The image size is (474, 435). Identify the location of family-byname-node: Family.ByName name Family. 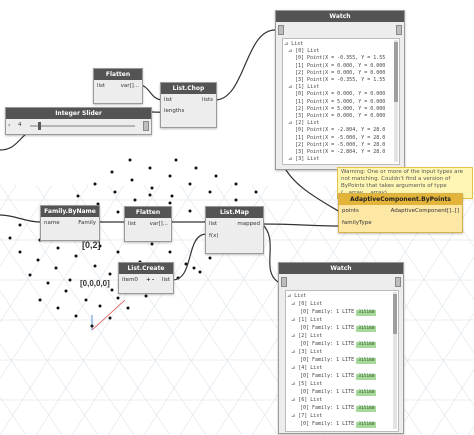
(70, 223).